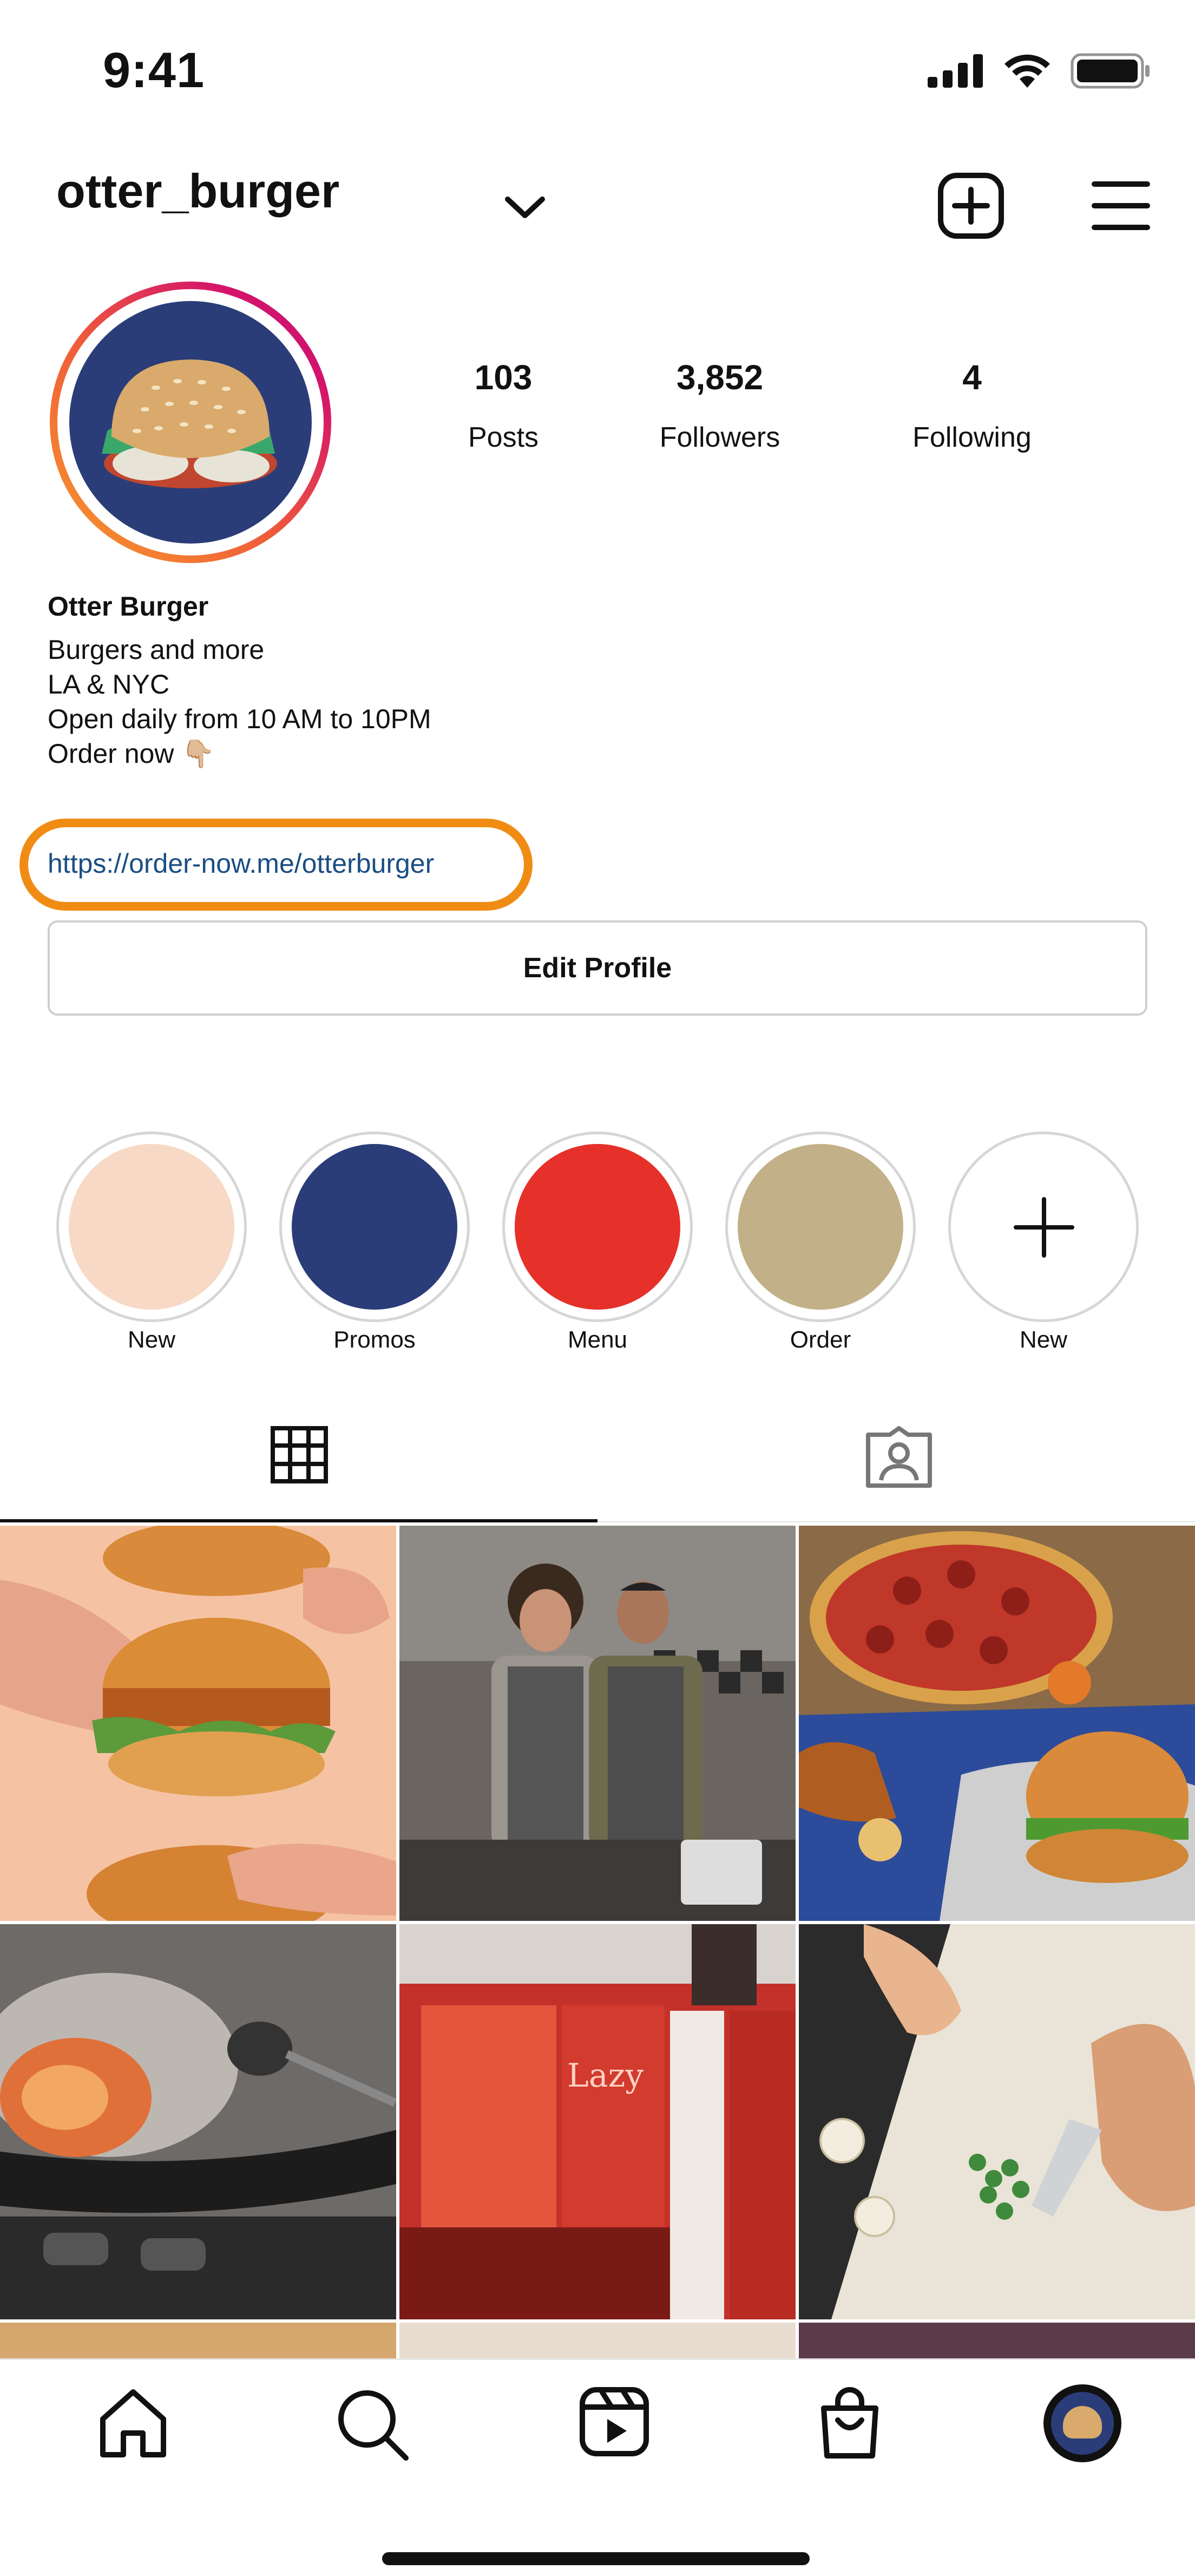 Image resolution: width=1195 pixels, height=2576 pixels. What do you see at coordinates (1027, 71) in the screenshot?
I see `wifi-icon` at bounding box center [1027, 71].